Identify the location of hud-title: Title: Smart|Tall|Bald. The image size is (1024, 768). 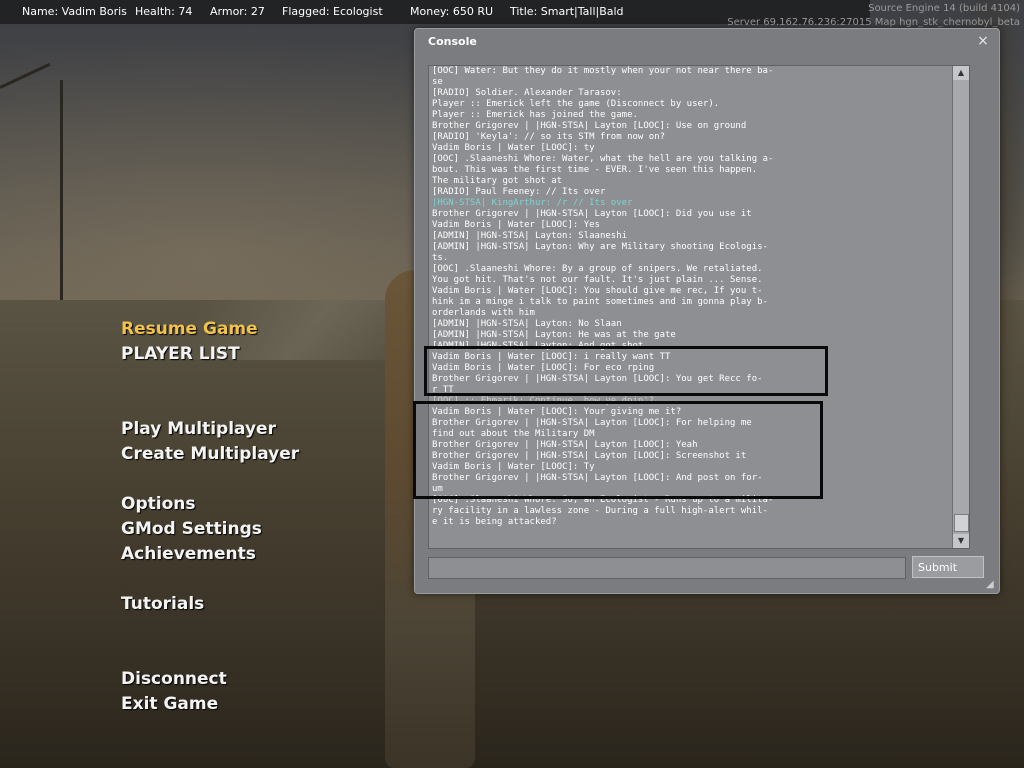
(567, 11).